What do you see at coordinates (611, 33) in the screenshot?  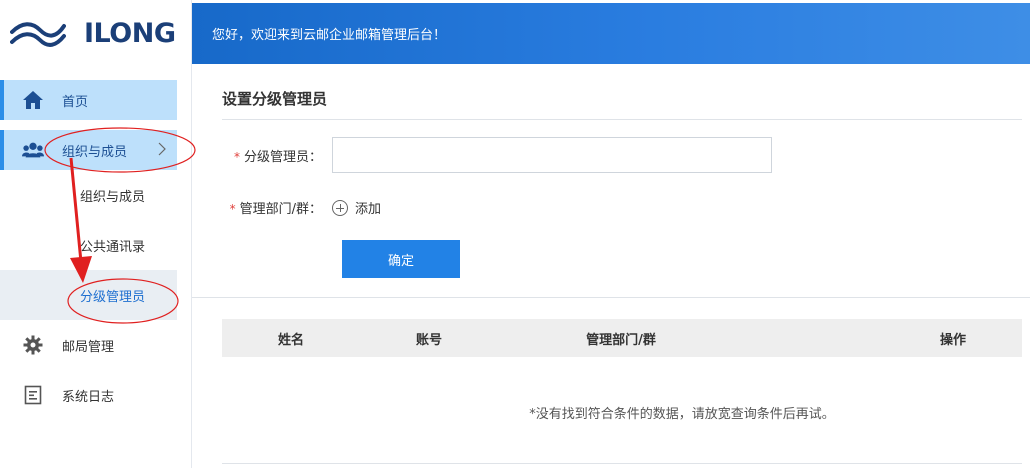 I see `top-banner: 您好，欢迎来到云邮企业邮箱管理后台！` at bounding box center [611, 33].